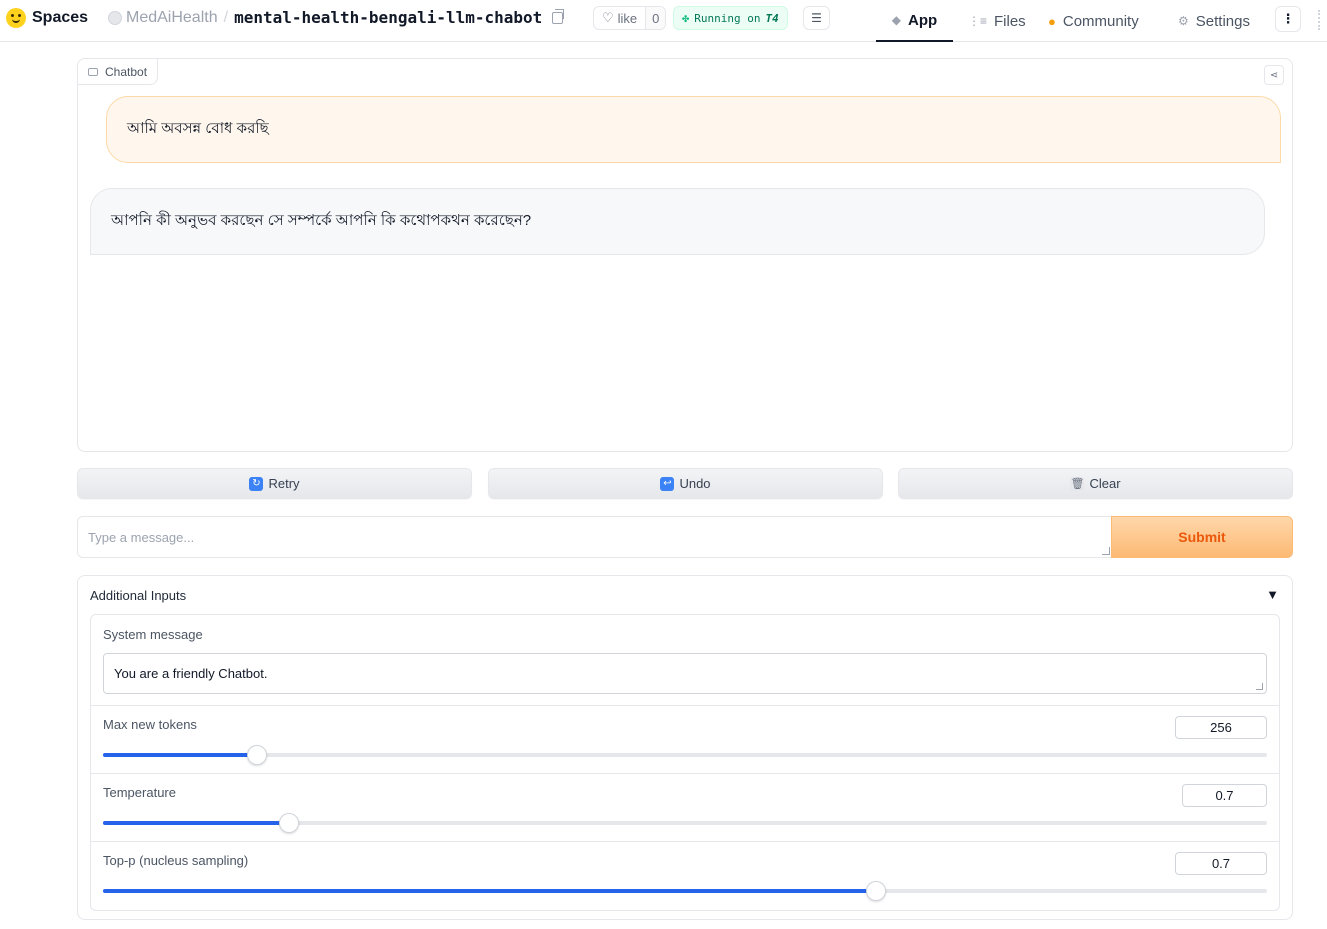  Describe the element at coordinates (685, 673) in the screenshot. I see `system-message-field: You are a friendly Chatbot.` at that location.